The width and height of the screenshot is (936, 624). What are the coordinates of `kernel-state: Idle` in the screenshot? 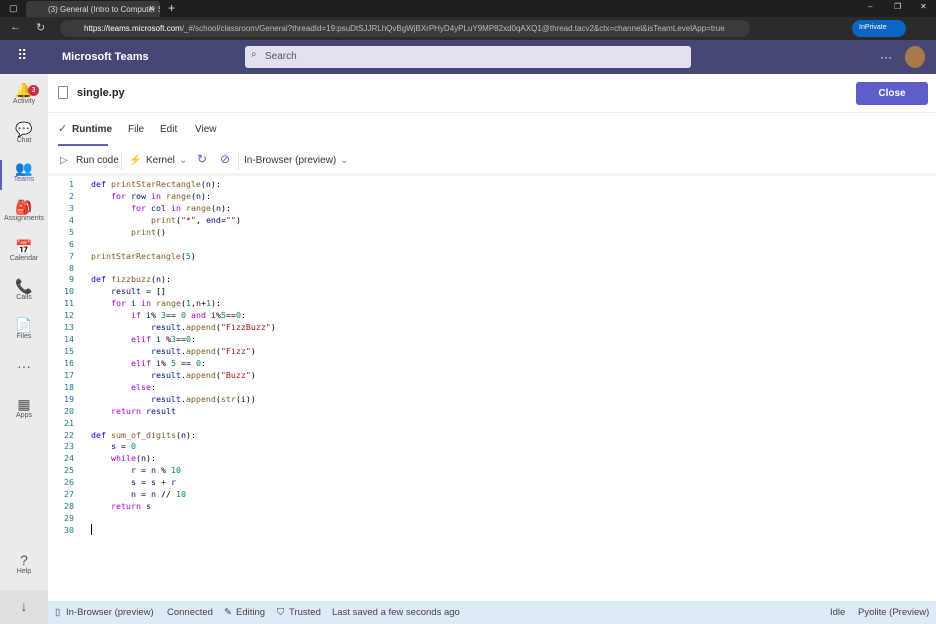 It's located at (838, 612).